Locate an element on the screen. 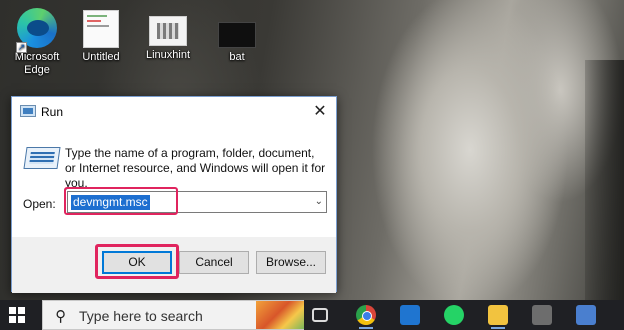 Image resolution: width=624 pixels, height=330 pixels. mail-icon is located at coordinates (410, 315).